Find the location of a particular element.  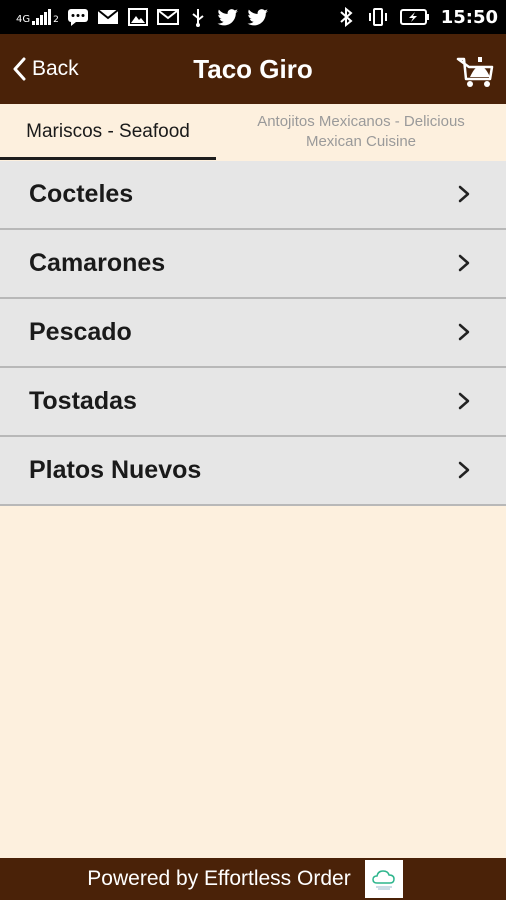

menu-item-camarones: Camarones is located at coordinates (253, 264).